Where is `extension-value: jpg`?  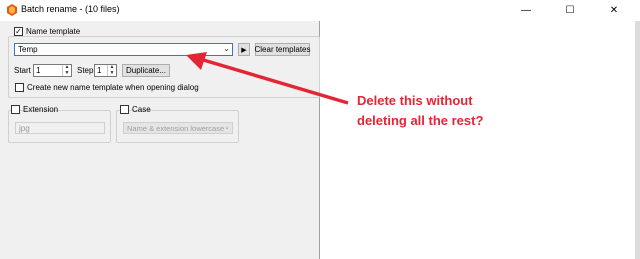
extension-value: jpg is located at coordinates (24, 128).